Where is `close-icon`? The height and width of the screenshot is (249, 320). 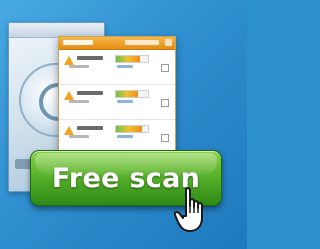
close-icon is located at coordinates (168, 42).